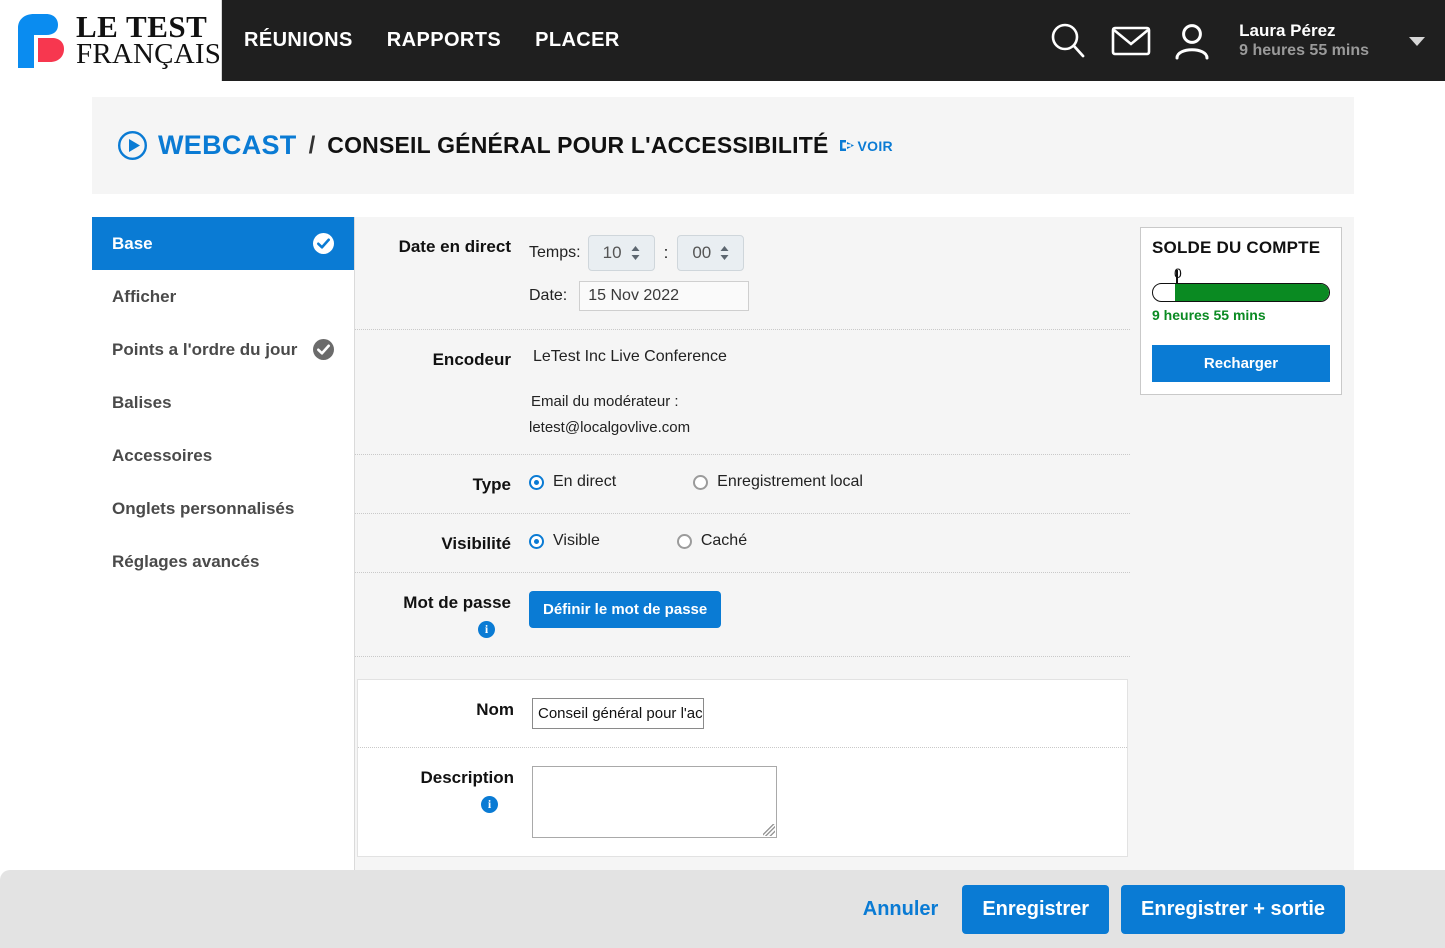 The height and width of the screenshot is (948, 1445). I want to click on sidebar-item-label: Balises, so click(142, 402).